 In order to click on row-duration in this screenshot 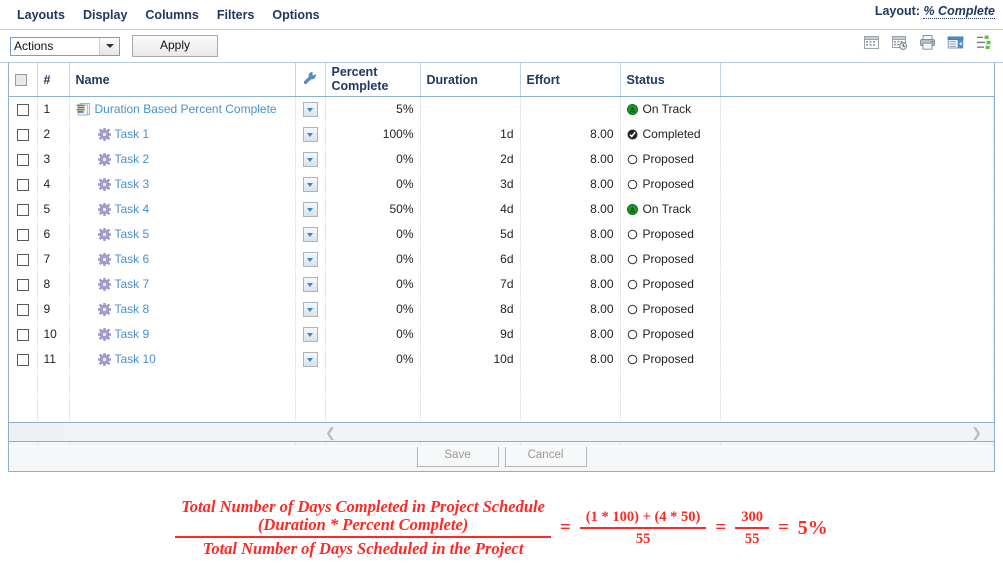, I will do `click(470, 109)`.